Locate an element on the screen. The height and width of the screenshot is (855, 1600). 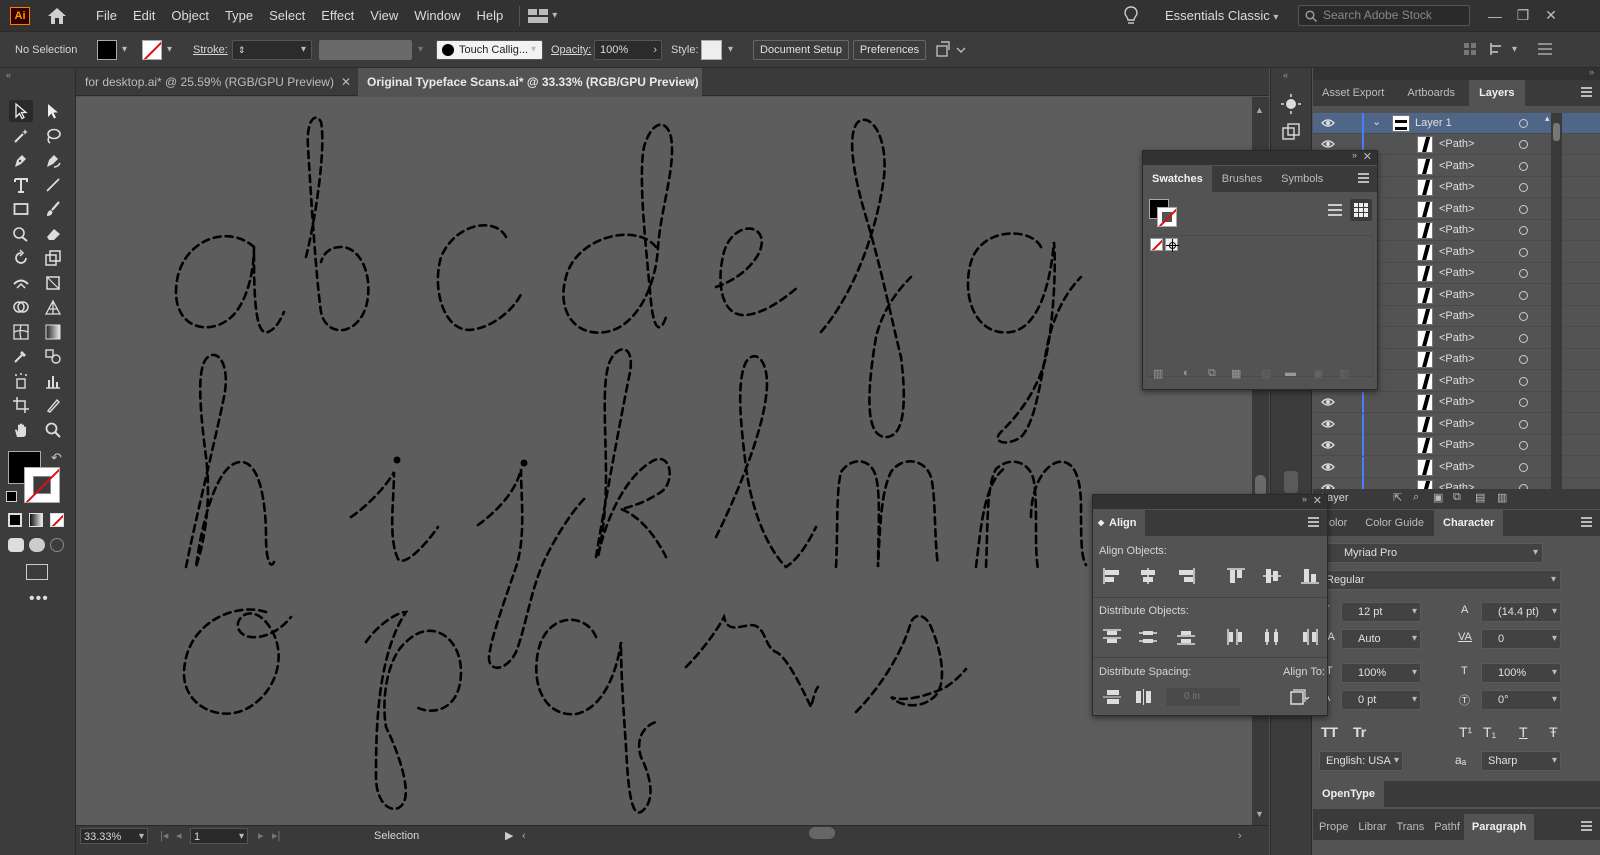
none-mode-icon is located at coordinates (57, 520).